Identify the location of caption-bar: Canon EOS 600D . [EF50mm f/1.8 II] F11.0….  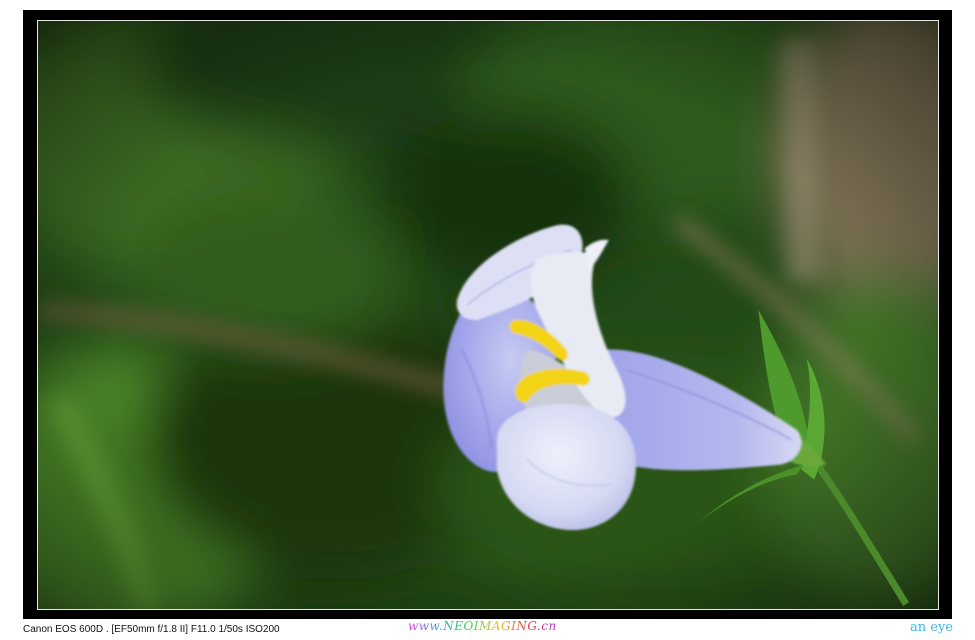
(487, 629).